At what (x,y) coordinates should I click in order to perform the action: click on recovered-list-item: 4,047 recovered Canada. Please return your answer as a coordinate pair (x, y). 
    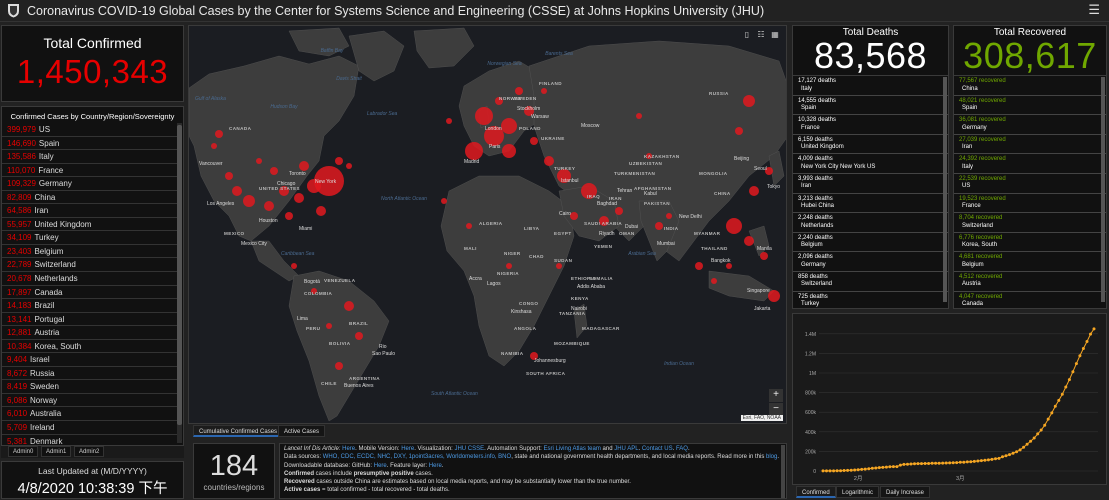
    Looking at the image, I should click on (1030, 300).